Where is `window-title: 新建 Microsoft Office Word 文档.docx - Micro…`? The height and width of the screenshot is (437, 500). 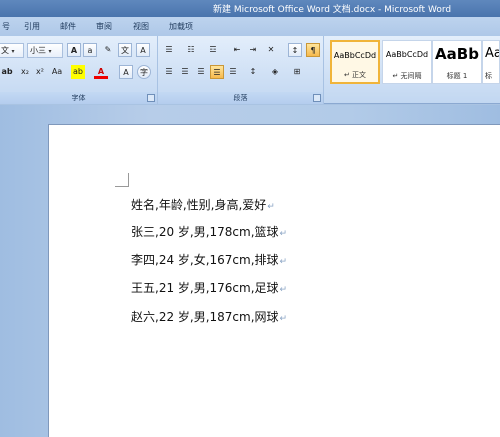
window-title: 新建 Microsoft Office Word 文档.docx - Micro… is located at coordinates (332, 10).